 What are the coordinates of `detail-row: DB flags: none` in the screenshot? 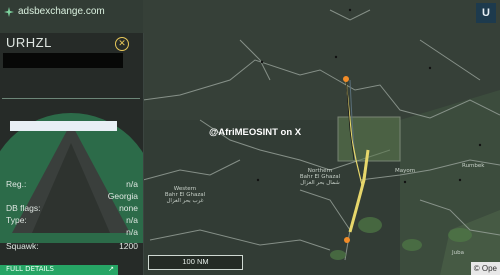 It's located at (72, 208).